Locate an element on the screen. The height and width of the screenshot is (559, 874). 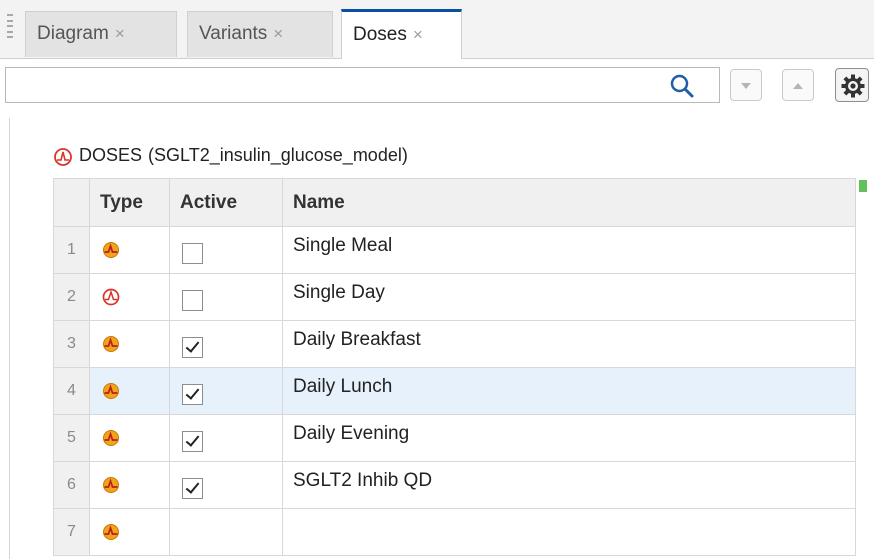
name-cell: SGLT2 Inhib QD is located at coordinates (569, 485).